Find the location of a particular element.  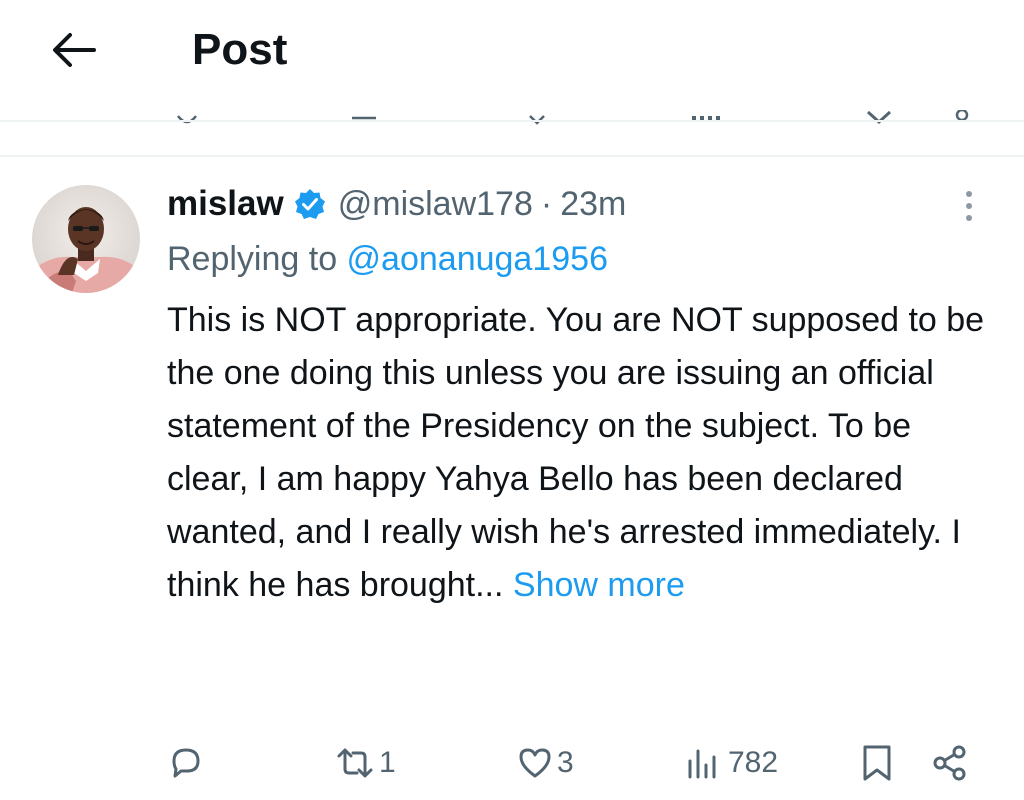

author-handle: @mislaw178 is located at coordinates (435, 204).